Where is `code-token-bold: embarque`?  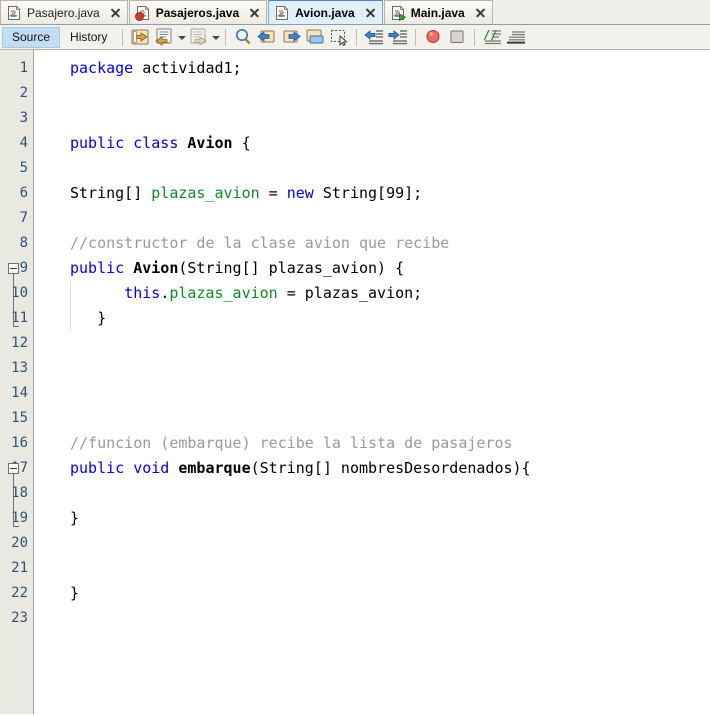
code-token-bold: embarque is located at coordinates (214, 468).